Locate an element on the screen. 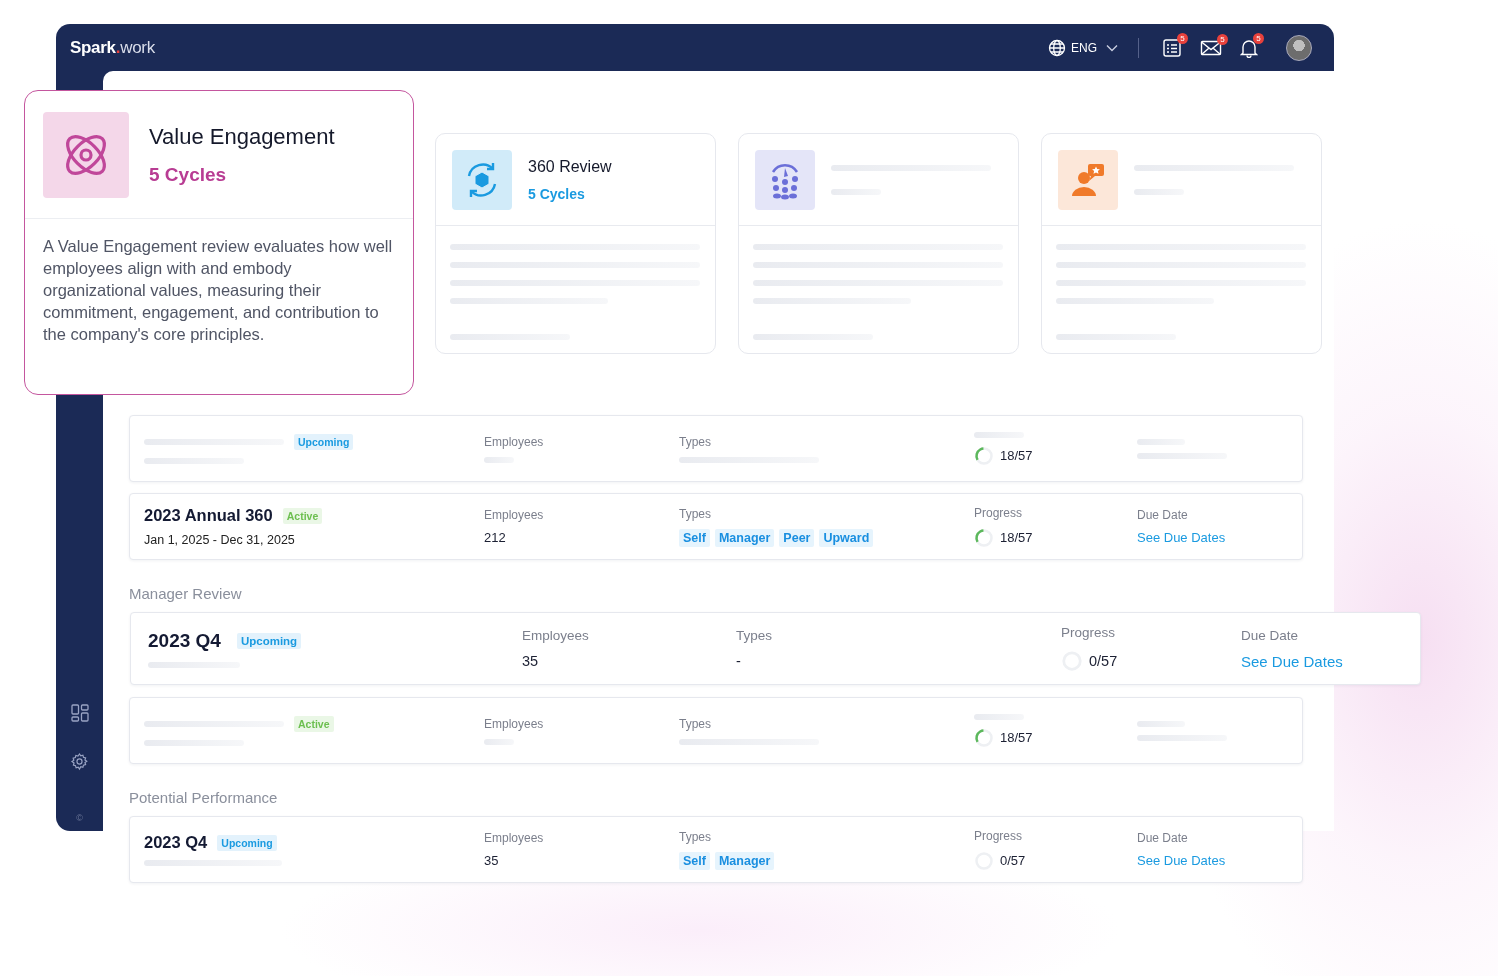  language-selector: ENG is located at coordinates (1084, 47).